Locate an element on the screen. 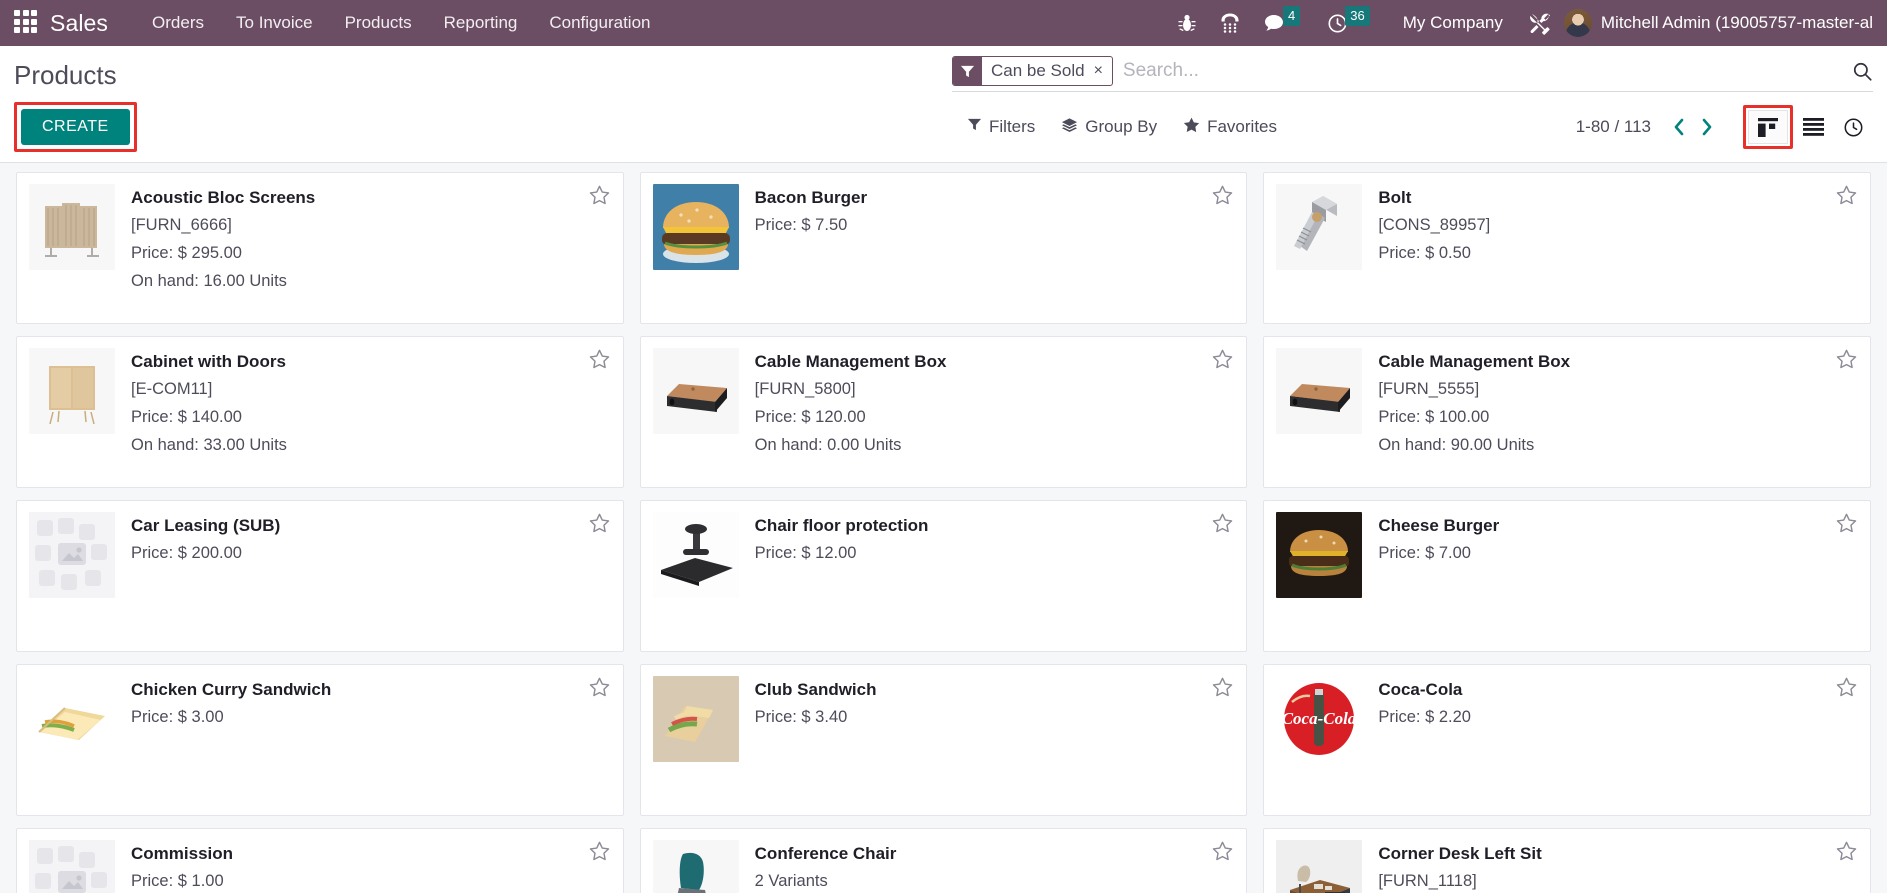 The width and height of the screenshot is (1887, 893). messages-icon: 4 is located at coordinates (1283, 19).